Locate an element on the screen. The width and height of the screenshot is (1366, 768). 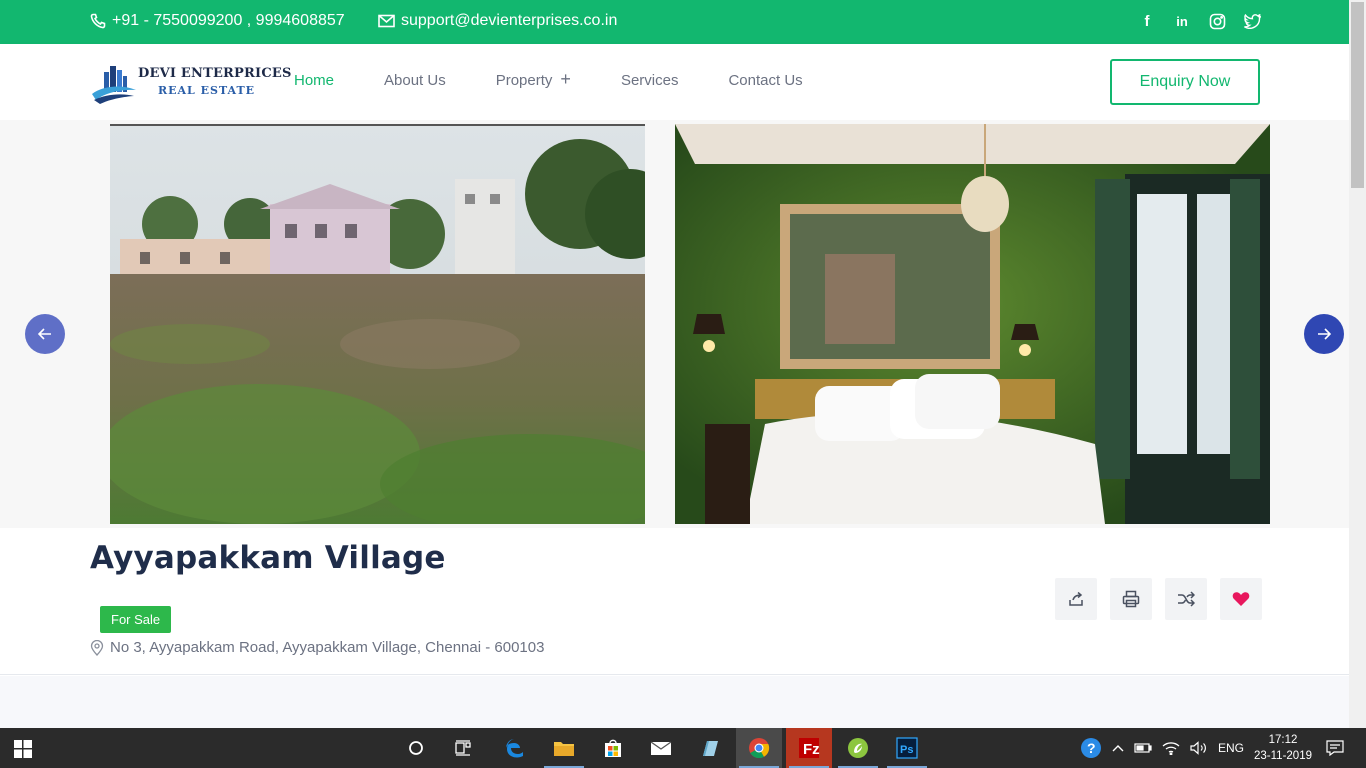
enquiry-now-button: Enquiry Now is located at coordinates (1185, 82).